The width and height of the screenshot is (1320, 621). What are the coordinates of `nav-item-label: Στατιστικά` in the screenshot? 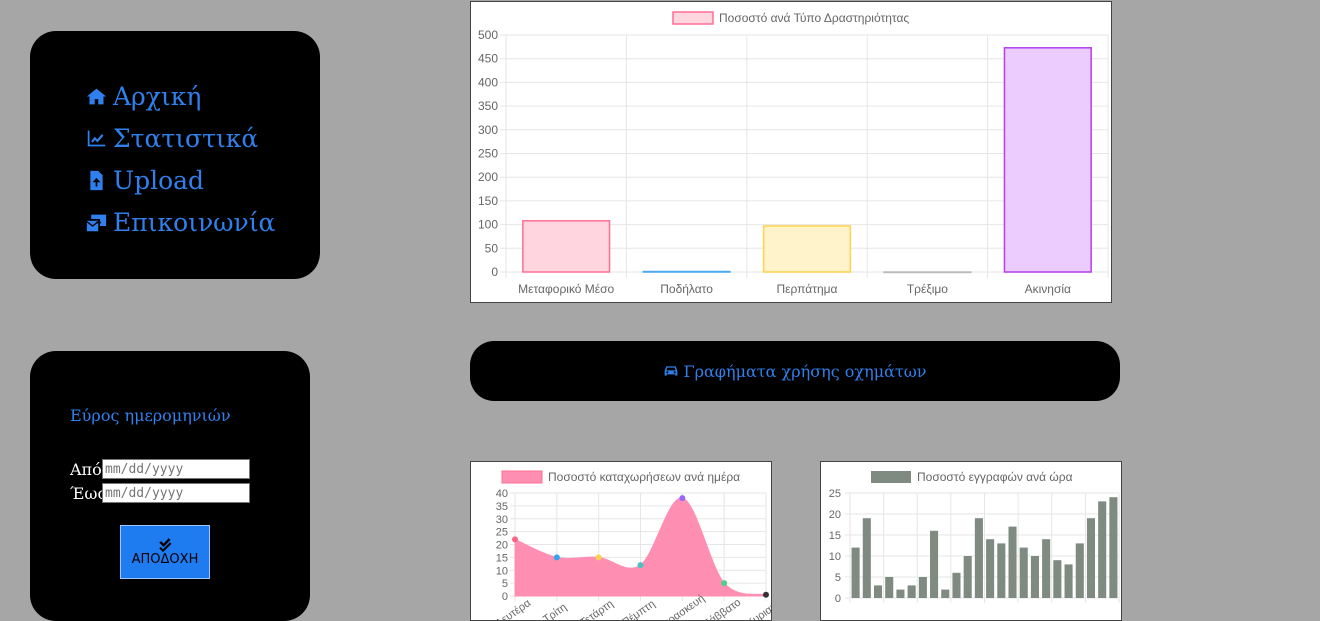 It's located at (186, 138).